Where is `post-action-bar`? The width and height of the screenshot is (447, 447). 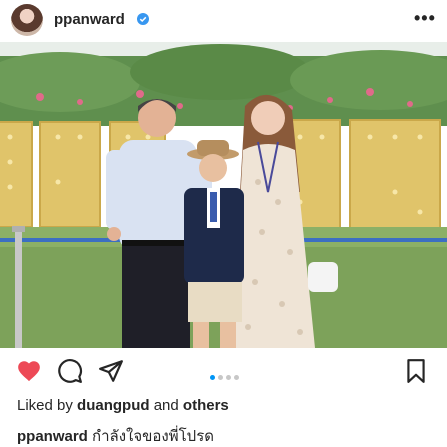
post-action-bar is located at coordinates (223, 371).